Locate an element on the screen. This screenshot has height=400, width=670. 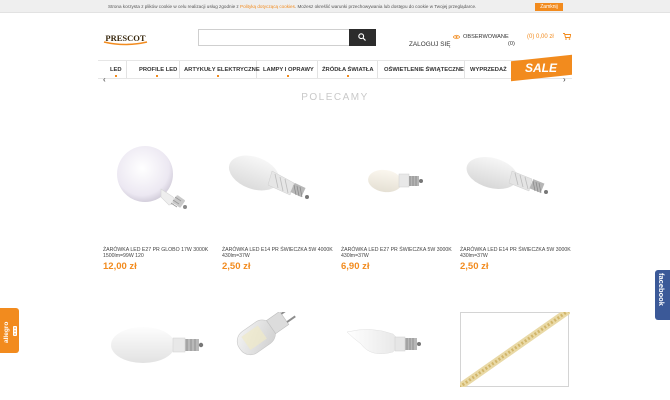
search-icon is located at coordinates (362, 37).